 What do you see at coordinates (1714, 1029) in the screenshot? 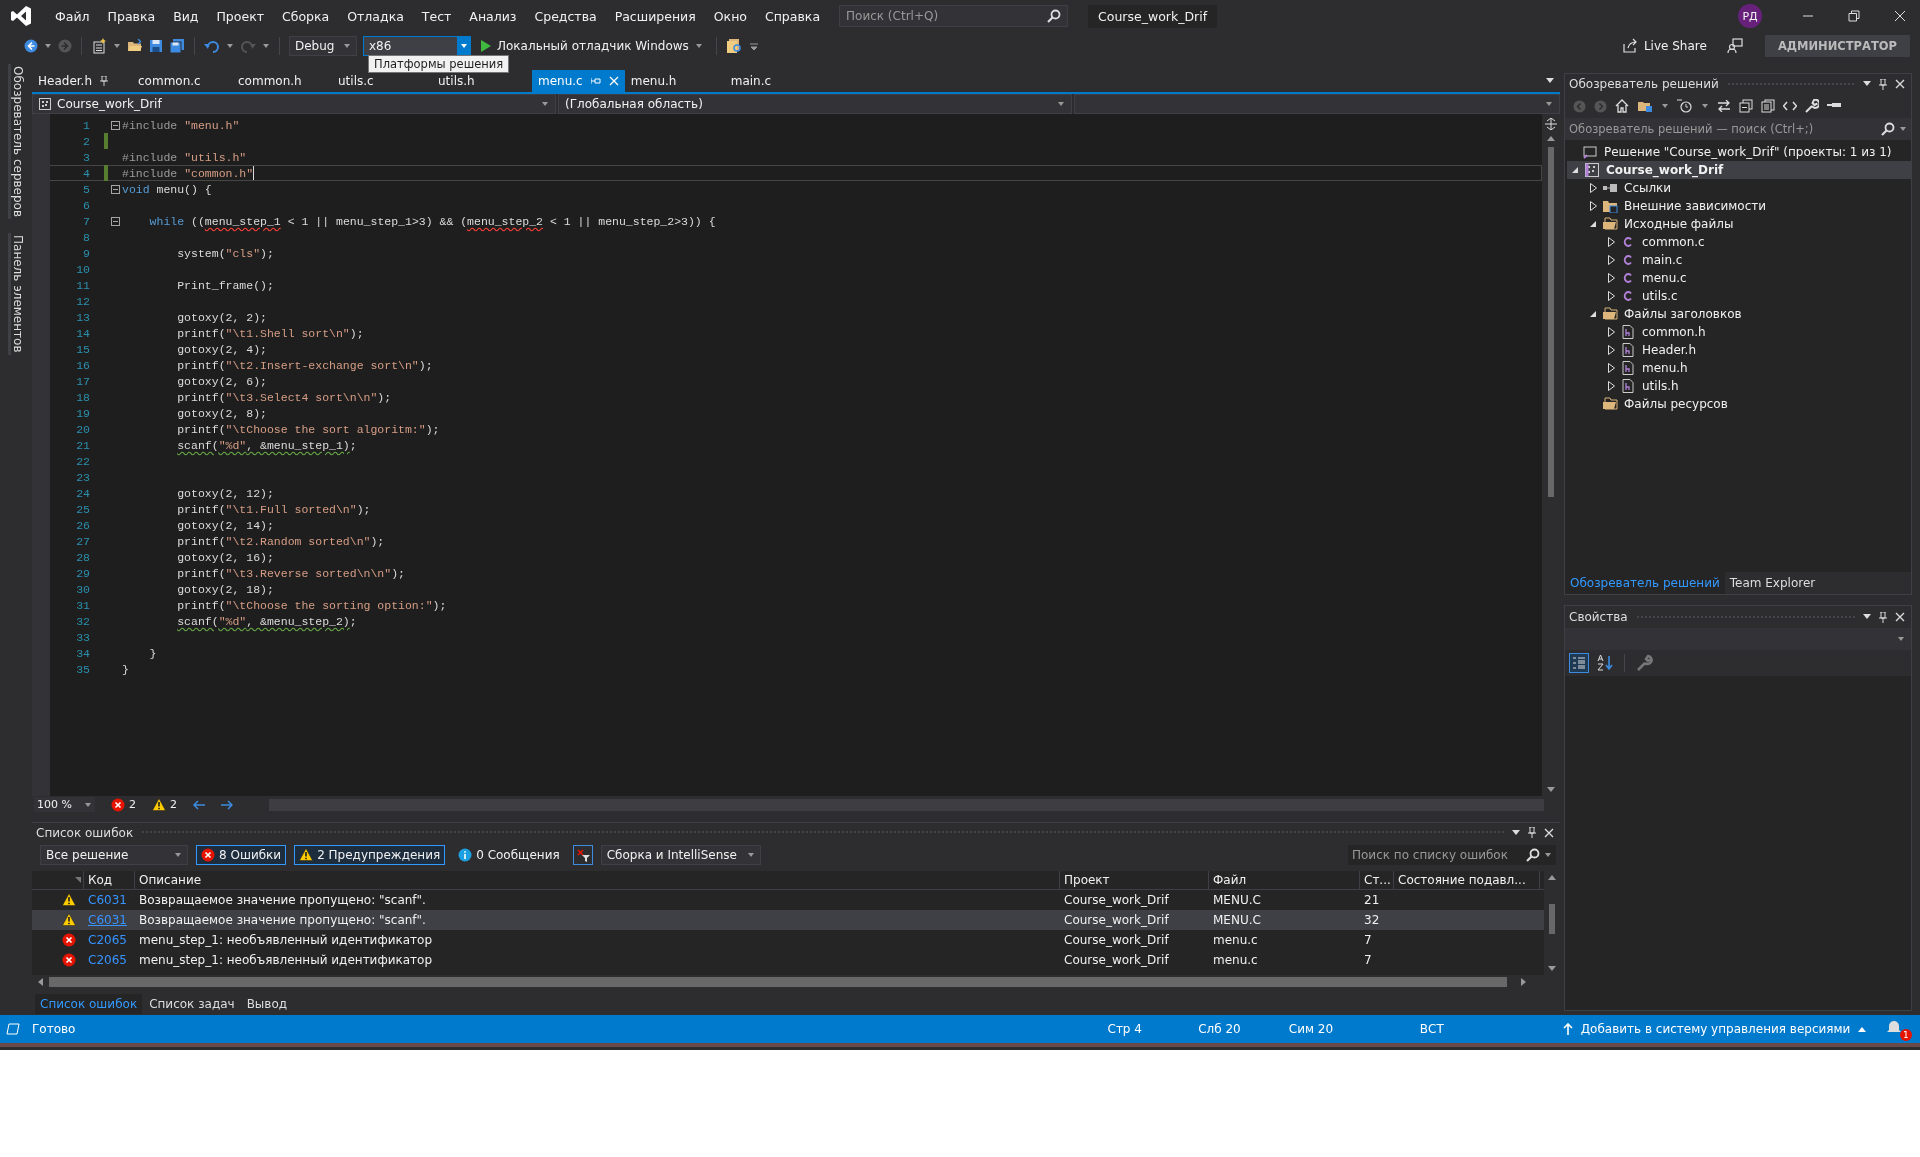
I see `source-control-button: Добавить в систему управления версиями` at bounding box center [1714, 1029].